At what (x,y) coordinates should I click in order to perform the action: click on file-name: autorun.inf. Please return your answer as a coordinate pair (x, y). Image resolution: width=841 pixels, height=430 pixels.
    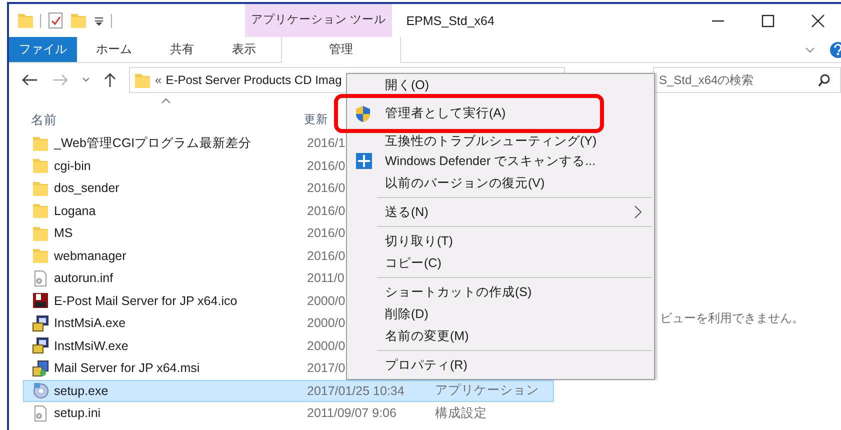
    Looking at the image, I should click on (84, 278).